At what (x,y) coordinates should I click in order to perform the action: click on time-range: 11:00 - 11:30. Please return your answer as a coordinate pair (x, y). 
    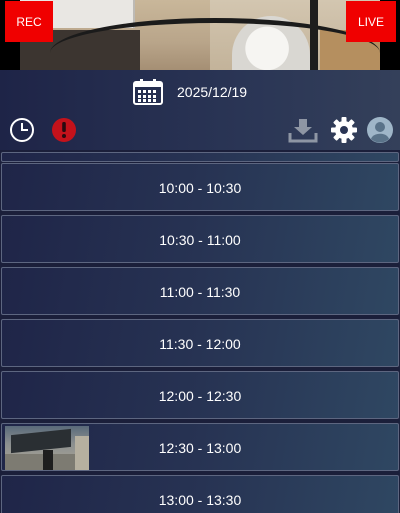
    Looking at the image, I should click on (200, 292).